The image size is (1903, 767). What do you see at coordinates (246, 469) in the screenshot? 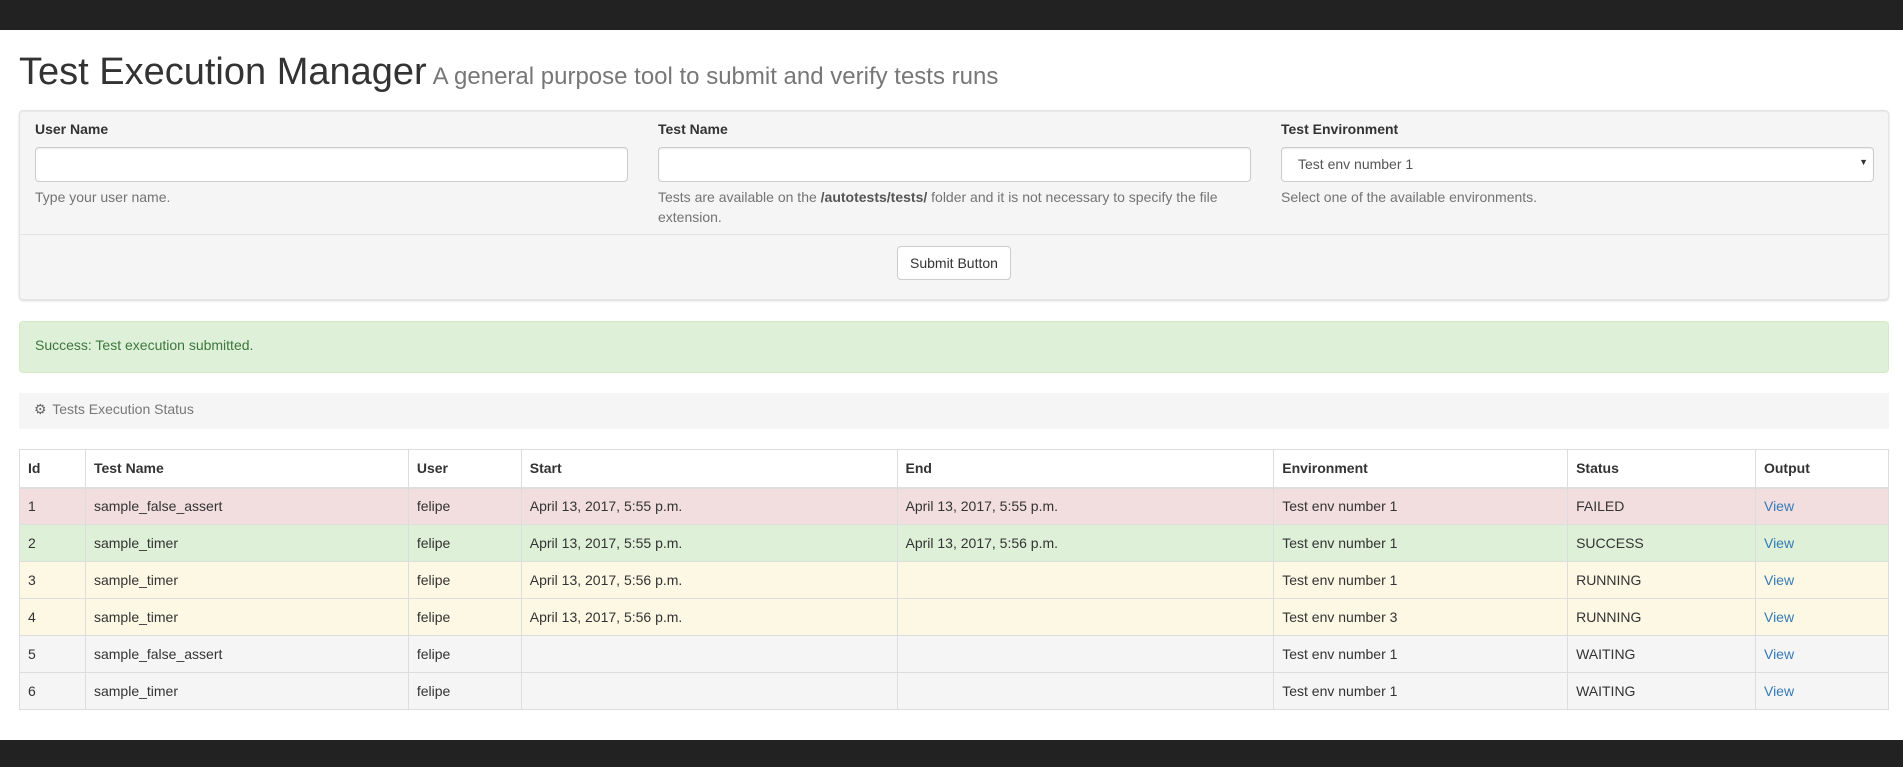
I see `column-header-test-name: Test Name` at bounding box center [246, 469].